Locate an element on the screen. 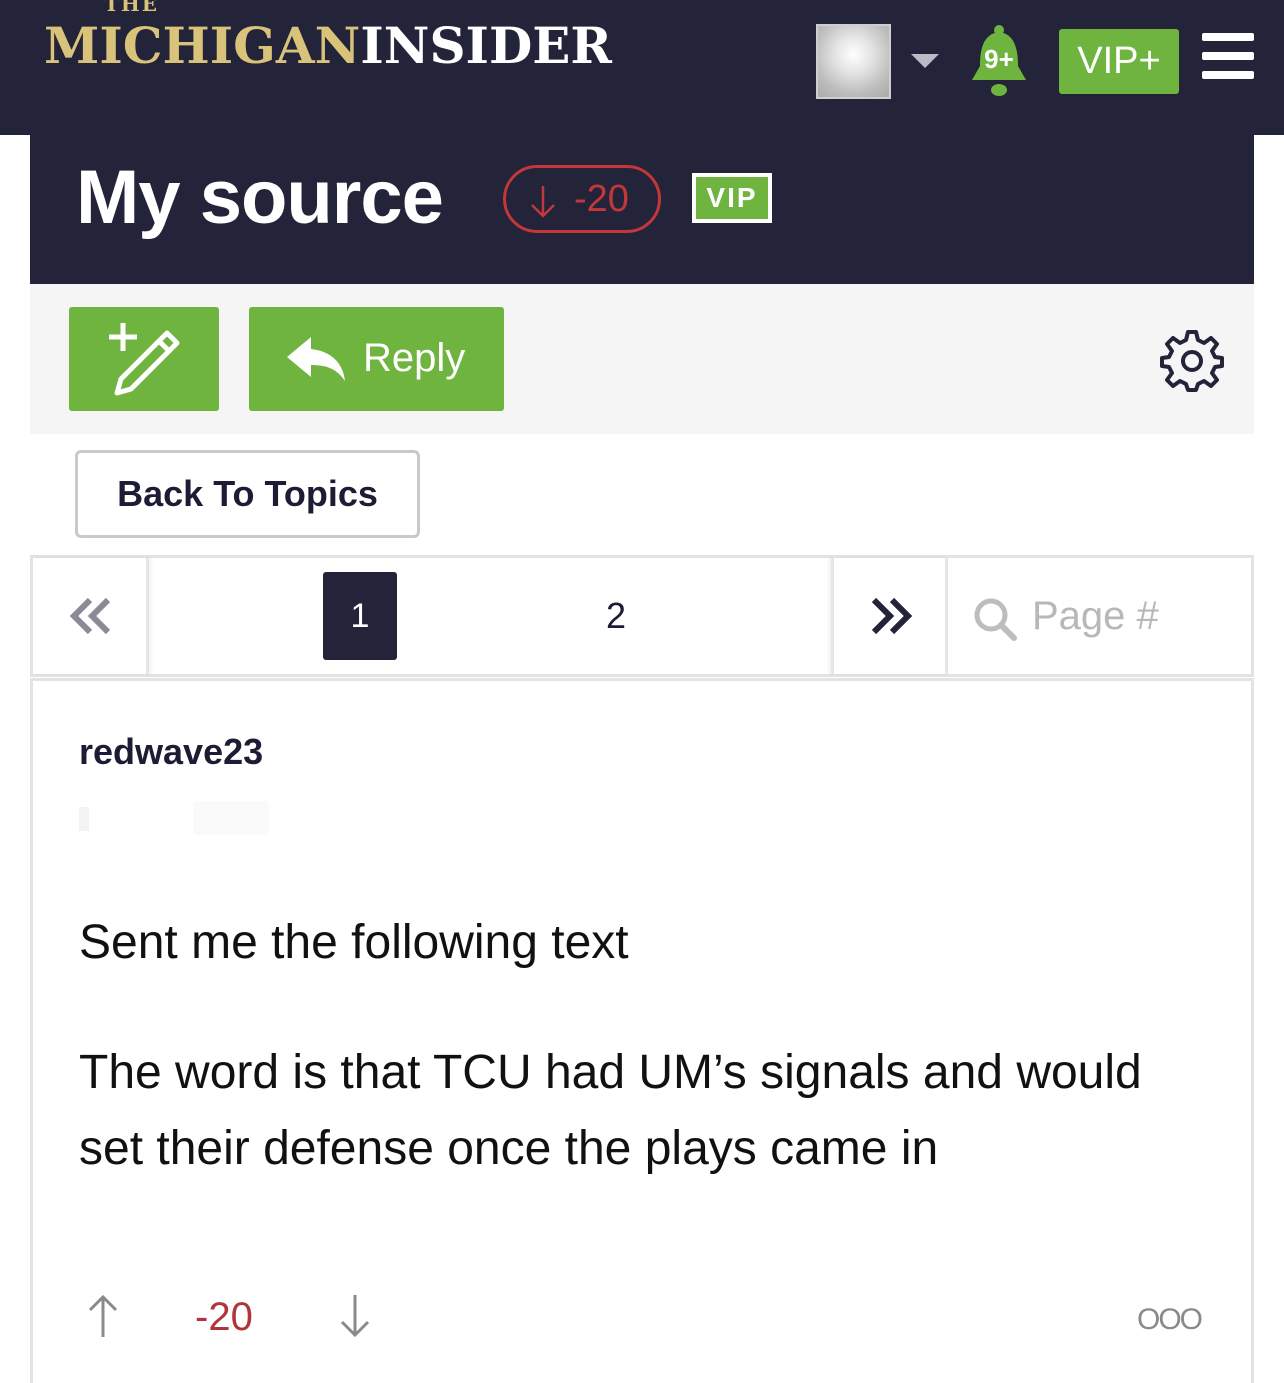 The image size is (1284, 1383). pagination: 1 2 is located at coordinates (642, 616).